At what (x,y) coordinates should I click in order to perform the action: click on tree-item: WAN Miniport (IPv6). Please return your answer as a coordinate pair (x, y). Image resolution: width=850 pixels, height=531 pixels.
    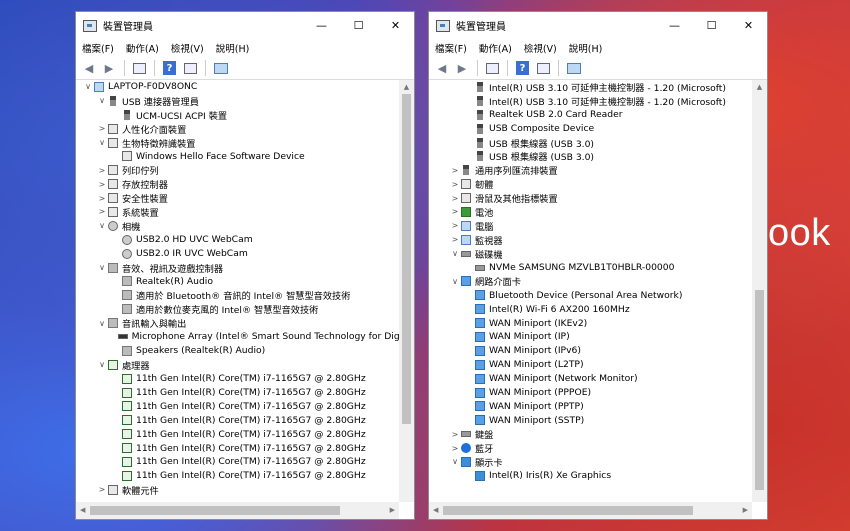
    Looking at the image, I should click on (598, 351).